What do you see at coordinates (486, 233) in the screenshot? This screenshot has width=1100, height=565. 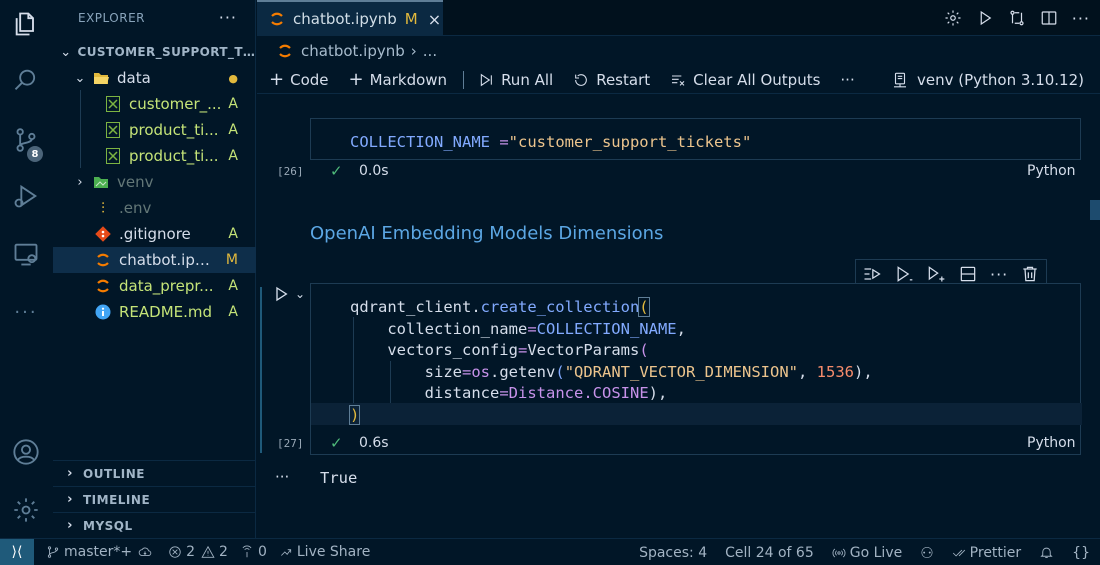 I see `markdown-heading: OpenAI Embedding Models Dimensions` at bounding box center [486, 233].